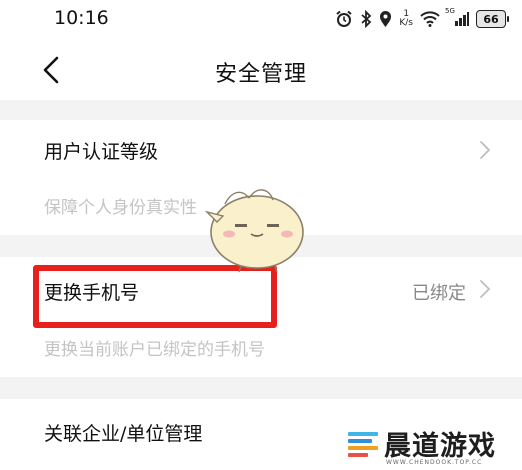  Describe the element at coordinates (363, 444) in the screenshot. I see `watermark-logo-icon` at that location.